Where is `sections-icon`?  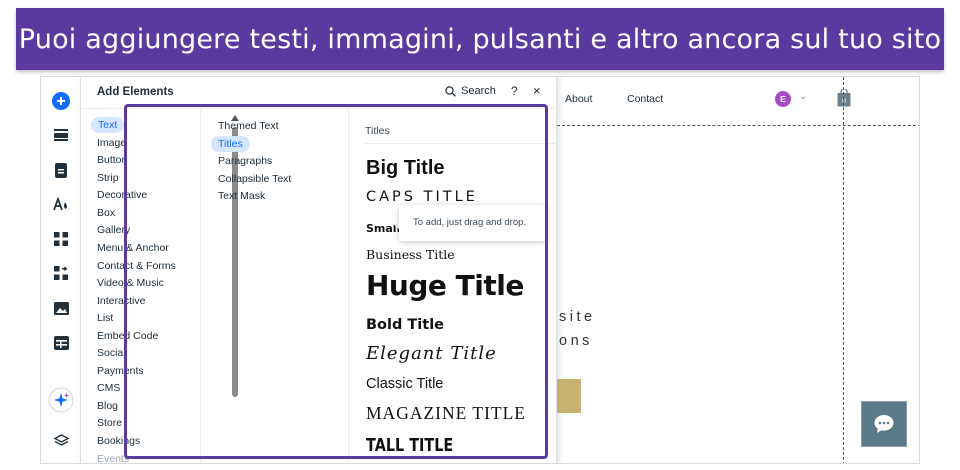 sections-icon is located at coordinates (61, 135).